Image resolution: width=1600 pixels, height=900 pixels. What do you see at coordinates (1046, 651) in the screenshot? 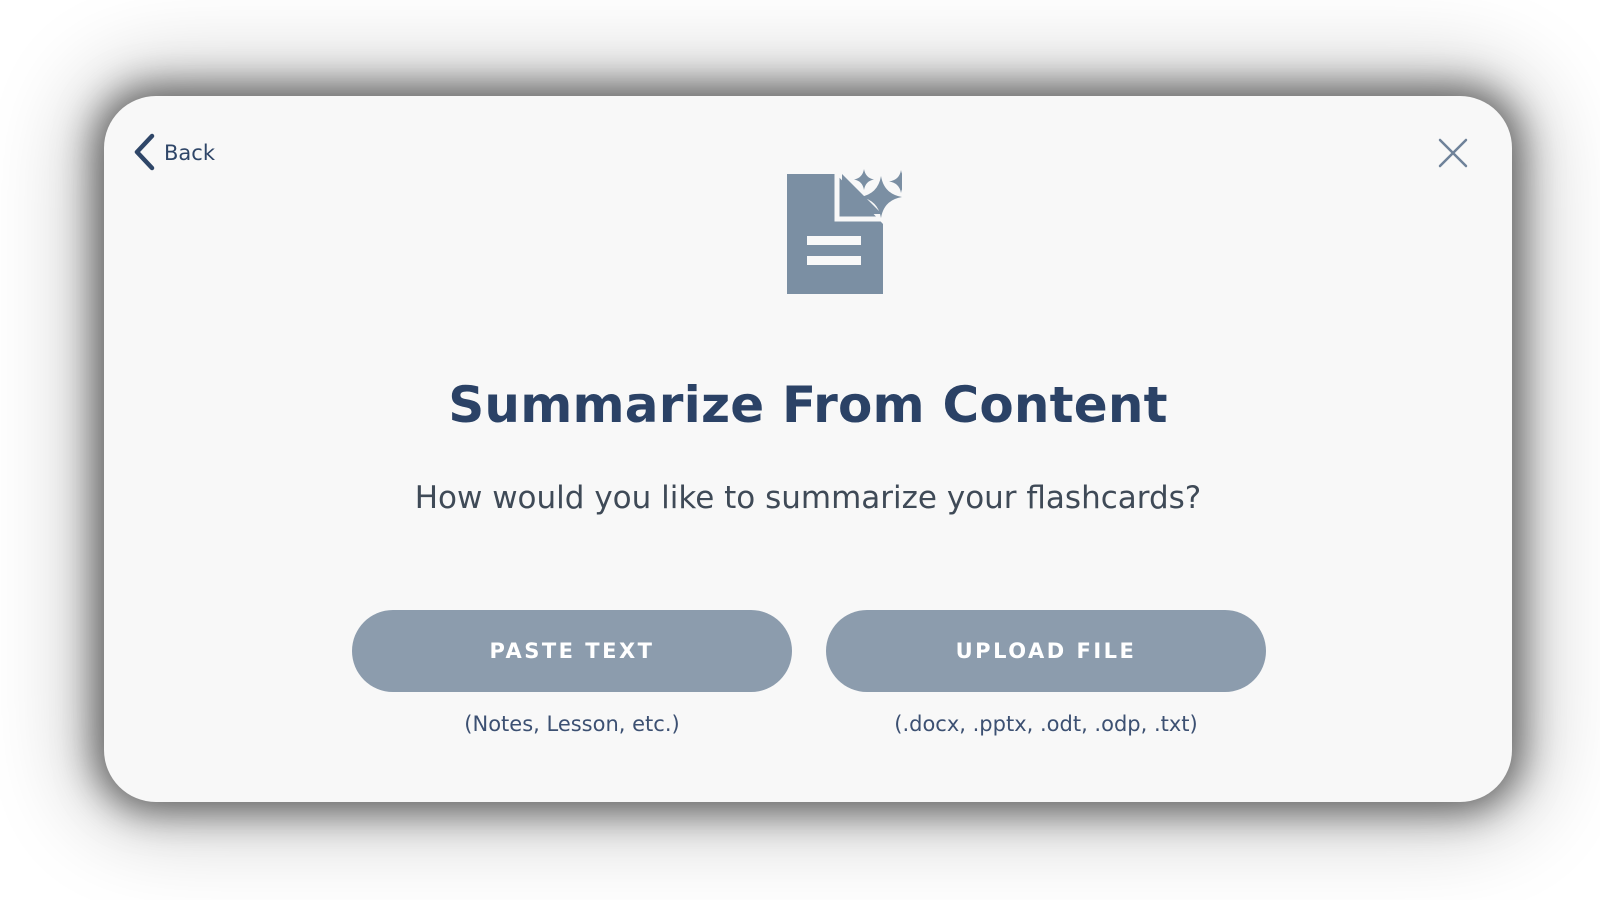
I see `upload-file-button: UPLOAD FILE` at bounding box center [1046, 651].